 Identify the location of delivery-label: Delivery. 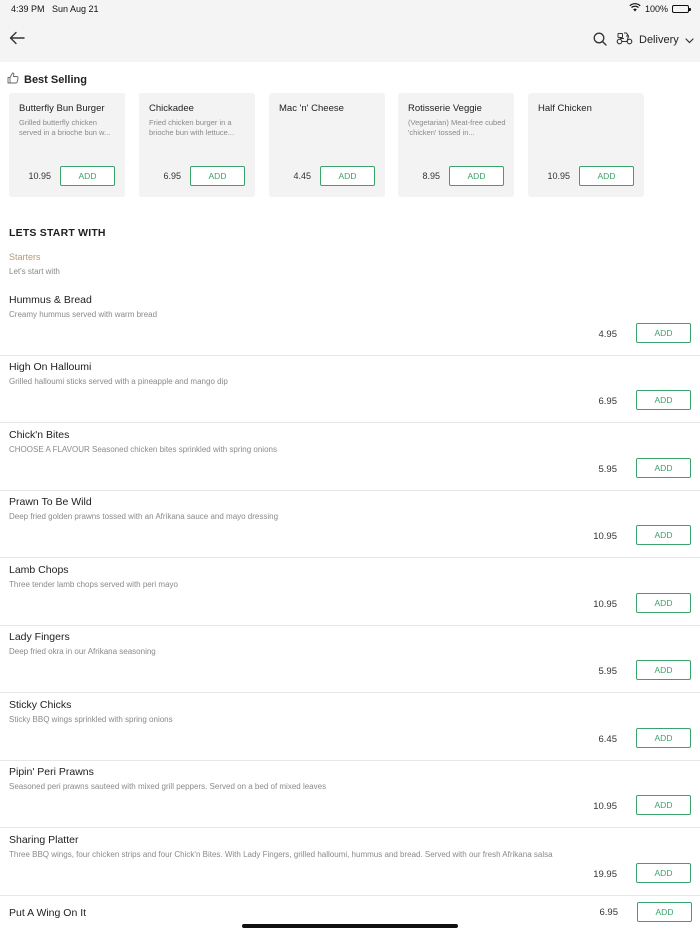
(659, 40).